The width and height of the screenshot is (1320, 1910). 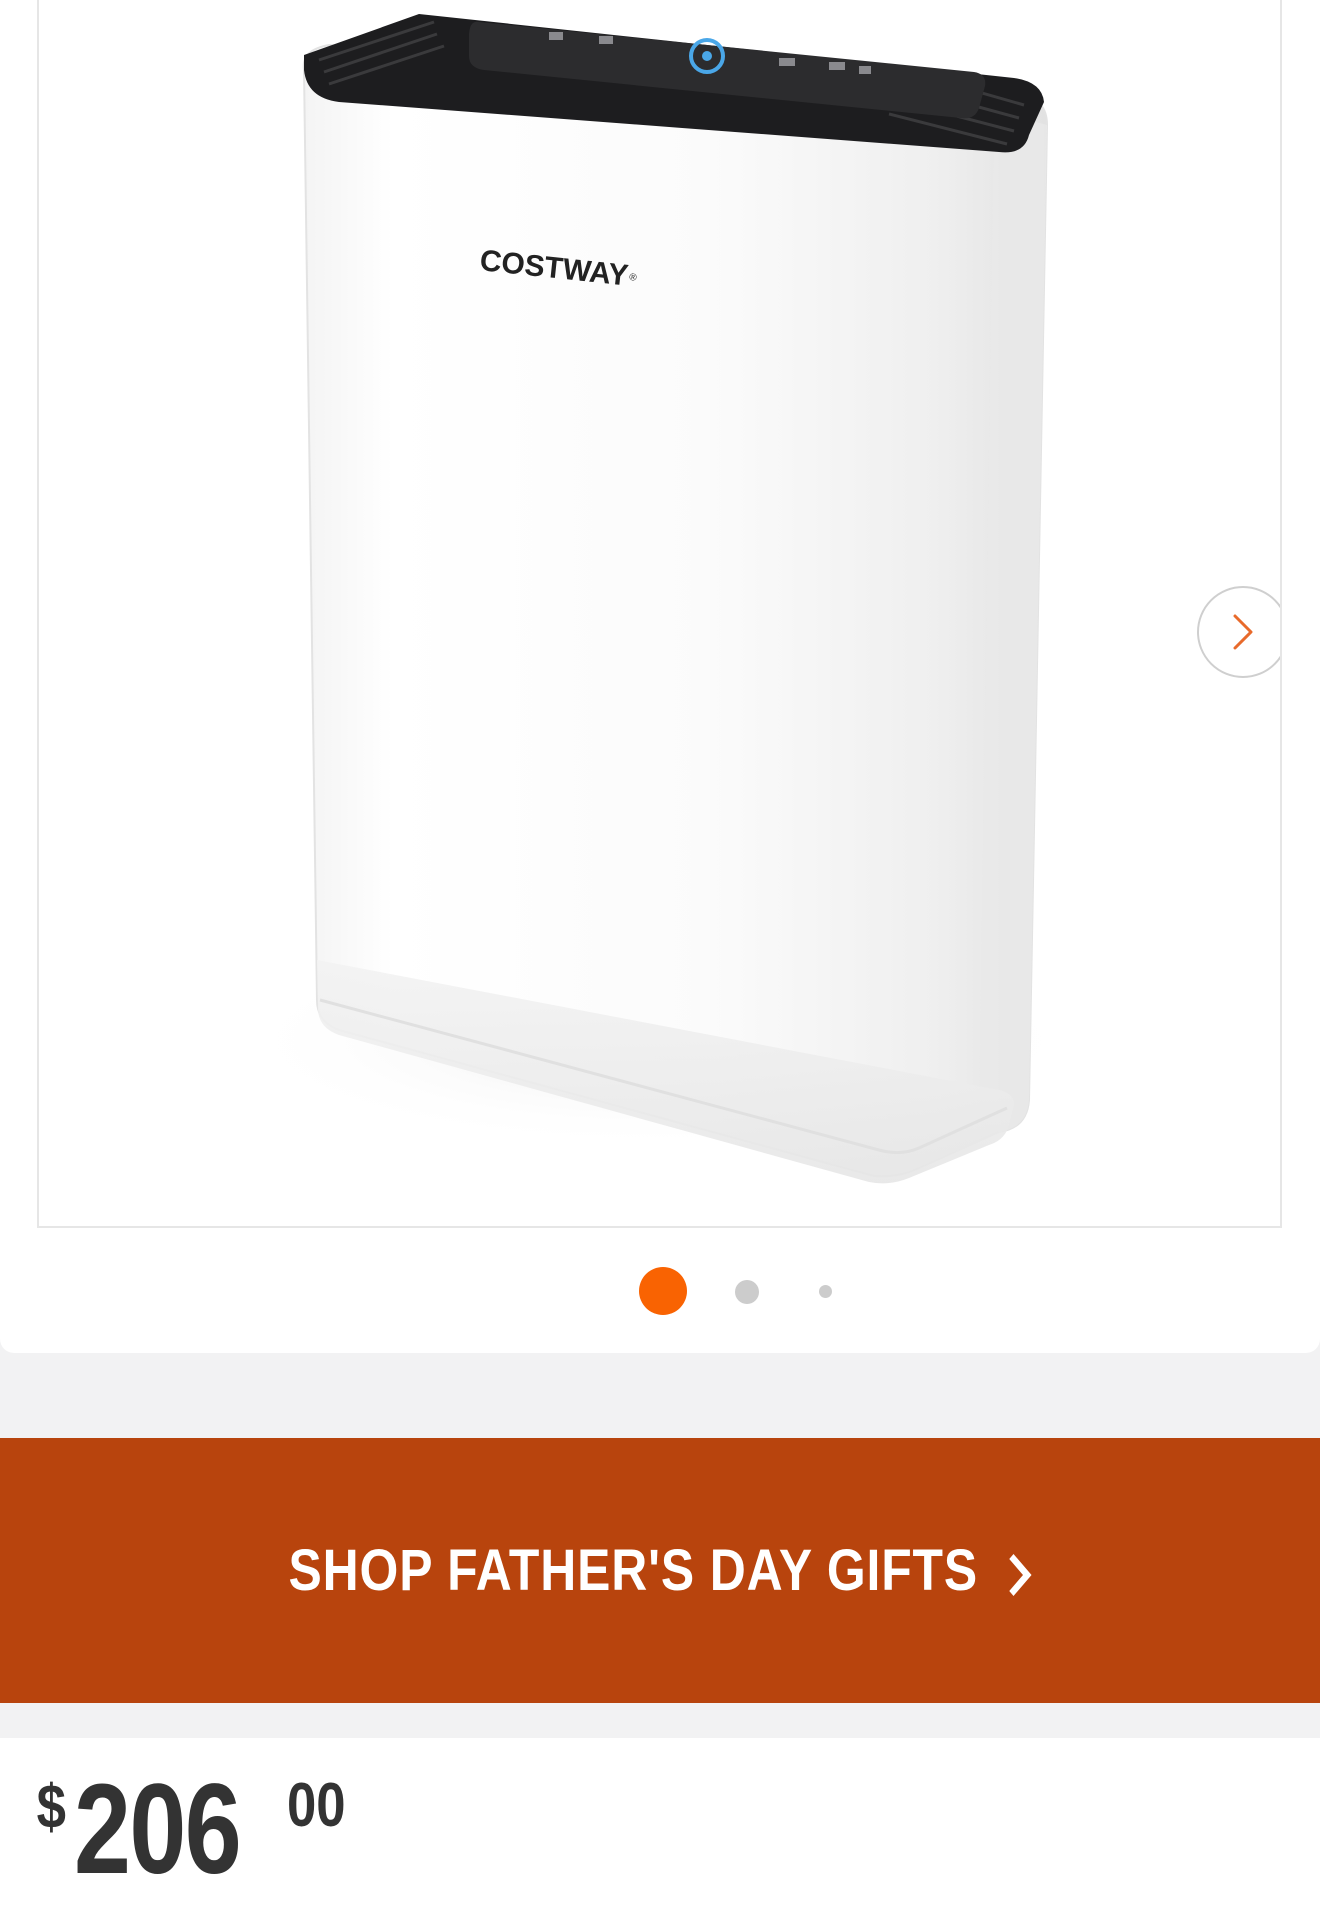 I want to click on price-cents: 00, so click(x=316, y=1805).